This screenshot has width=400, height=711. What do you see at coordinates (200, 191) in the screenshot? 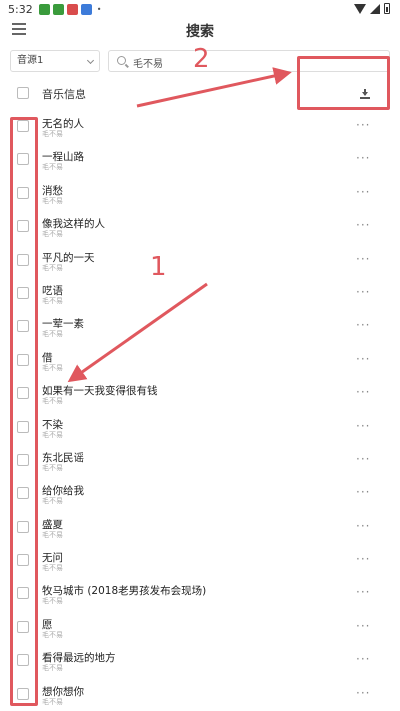
I see `song-row: 消愁 毛不易 ···` at bounding box center [200, 191].